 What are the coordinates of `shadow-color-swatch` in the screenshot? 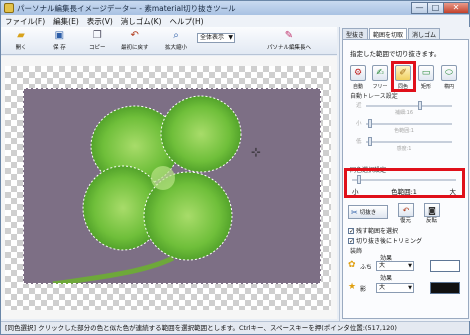 It's located at (445, 288).